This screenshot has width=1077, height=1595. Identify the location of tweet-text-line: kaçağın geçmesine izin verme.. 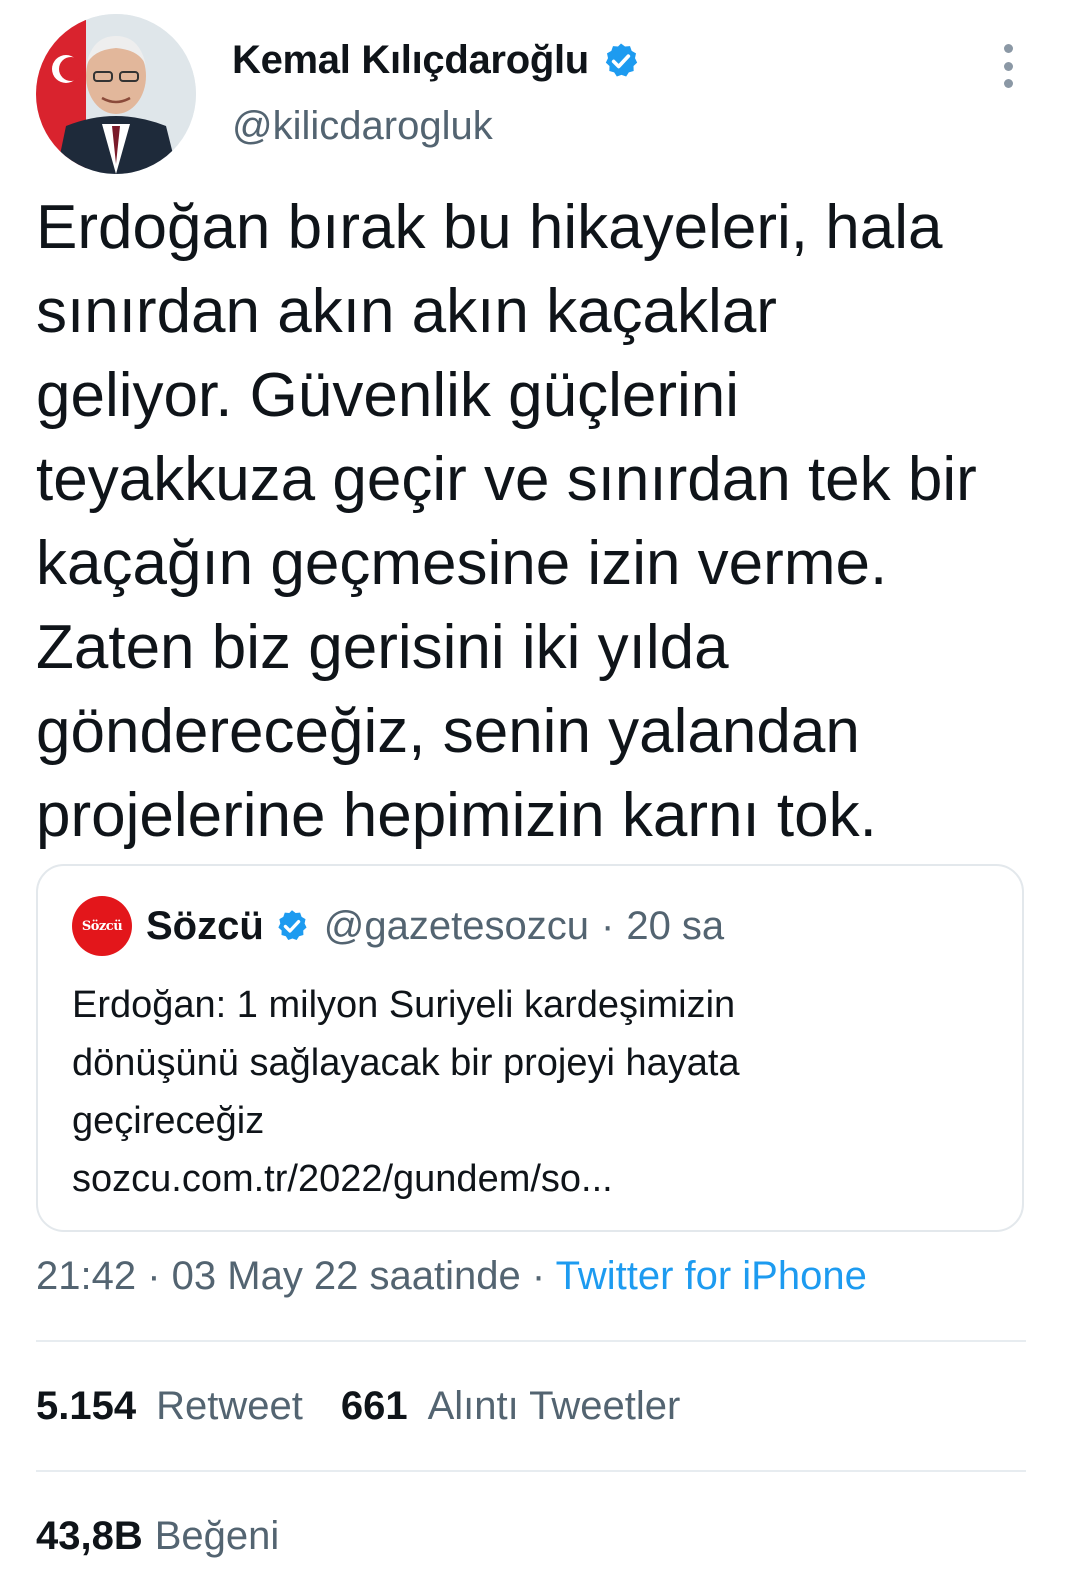
(462, 563).